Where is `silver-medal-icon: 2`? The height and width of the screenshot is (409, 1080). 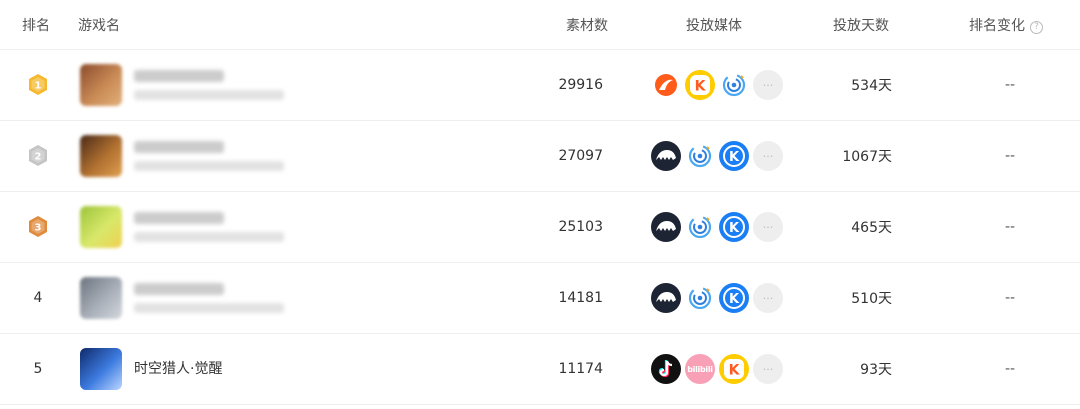 silver-medal-icon: 2 is located at coordinates (38, 156).